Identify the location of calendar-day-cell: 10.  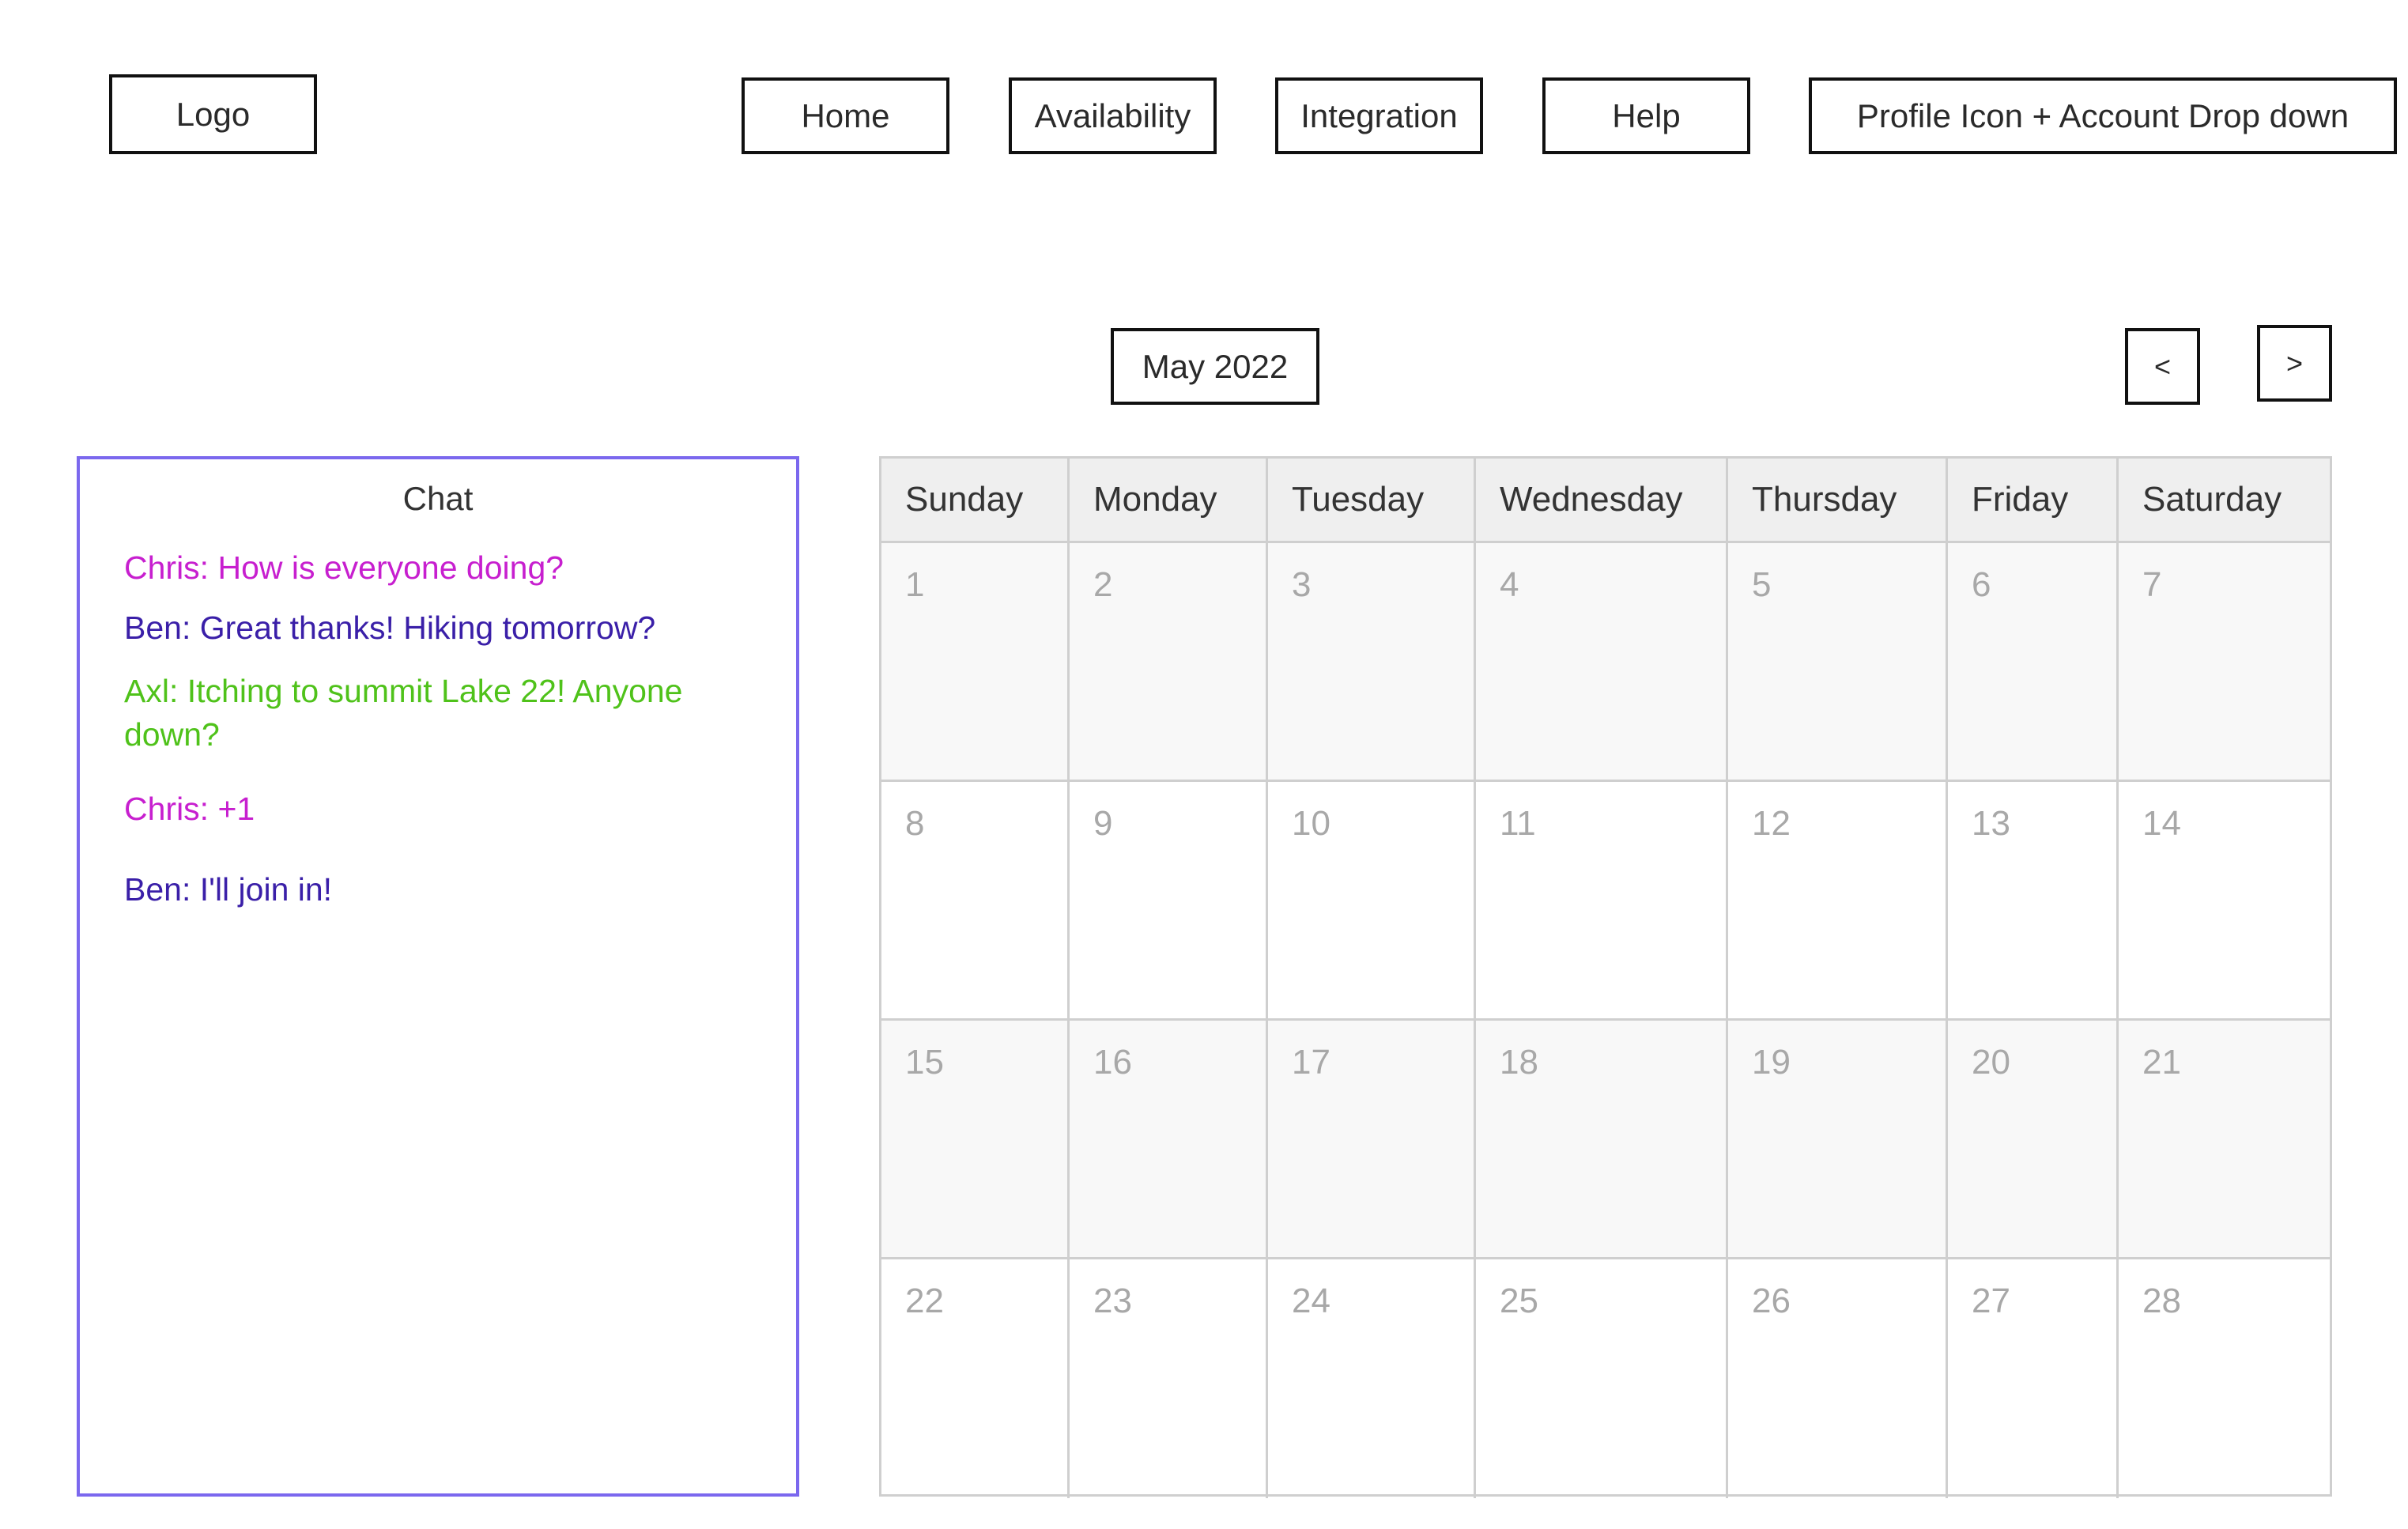
(1372, 900).